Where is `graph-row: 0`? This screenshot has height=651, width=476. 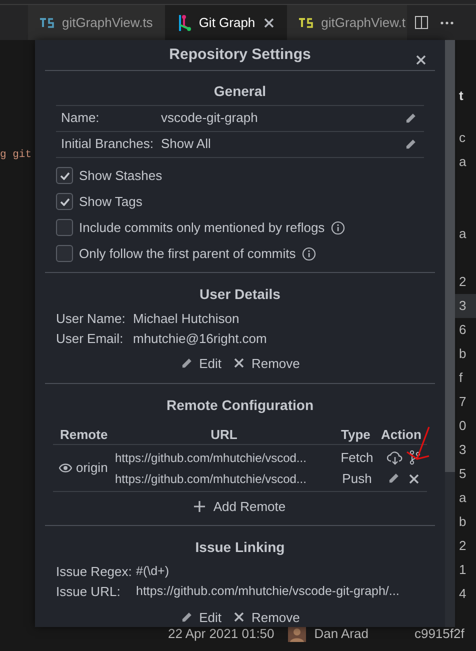
graph-row: 0 is located at coordinates (465, 426).